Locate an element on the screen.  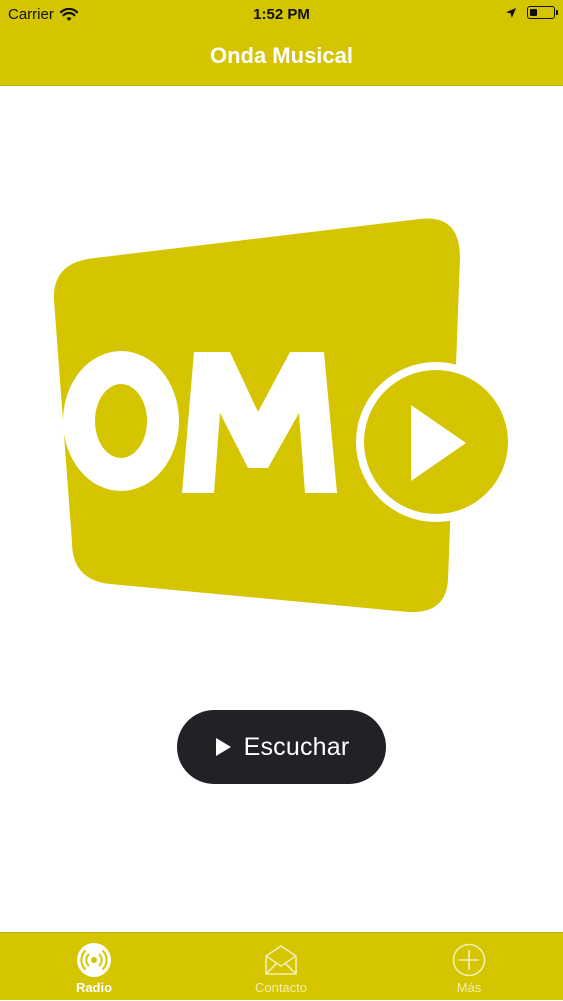
status-bar: Carrier 1:52 PM is located at coordinates (281, 16).